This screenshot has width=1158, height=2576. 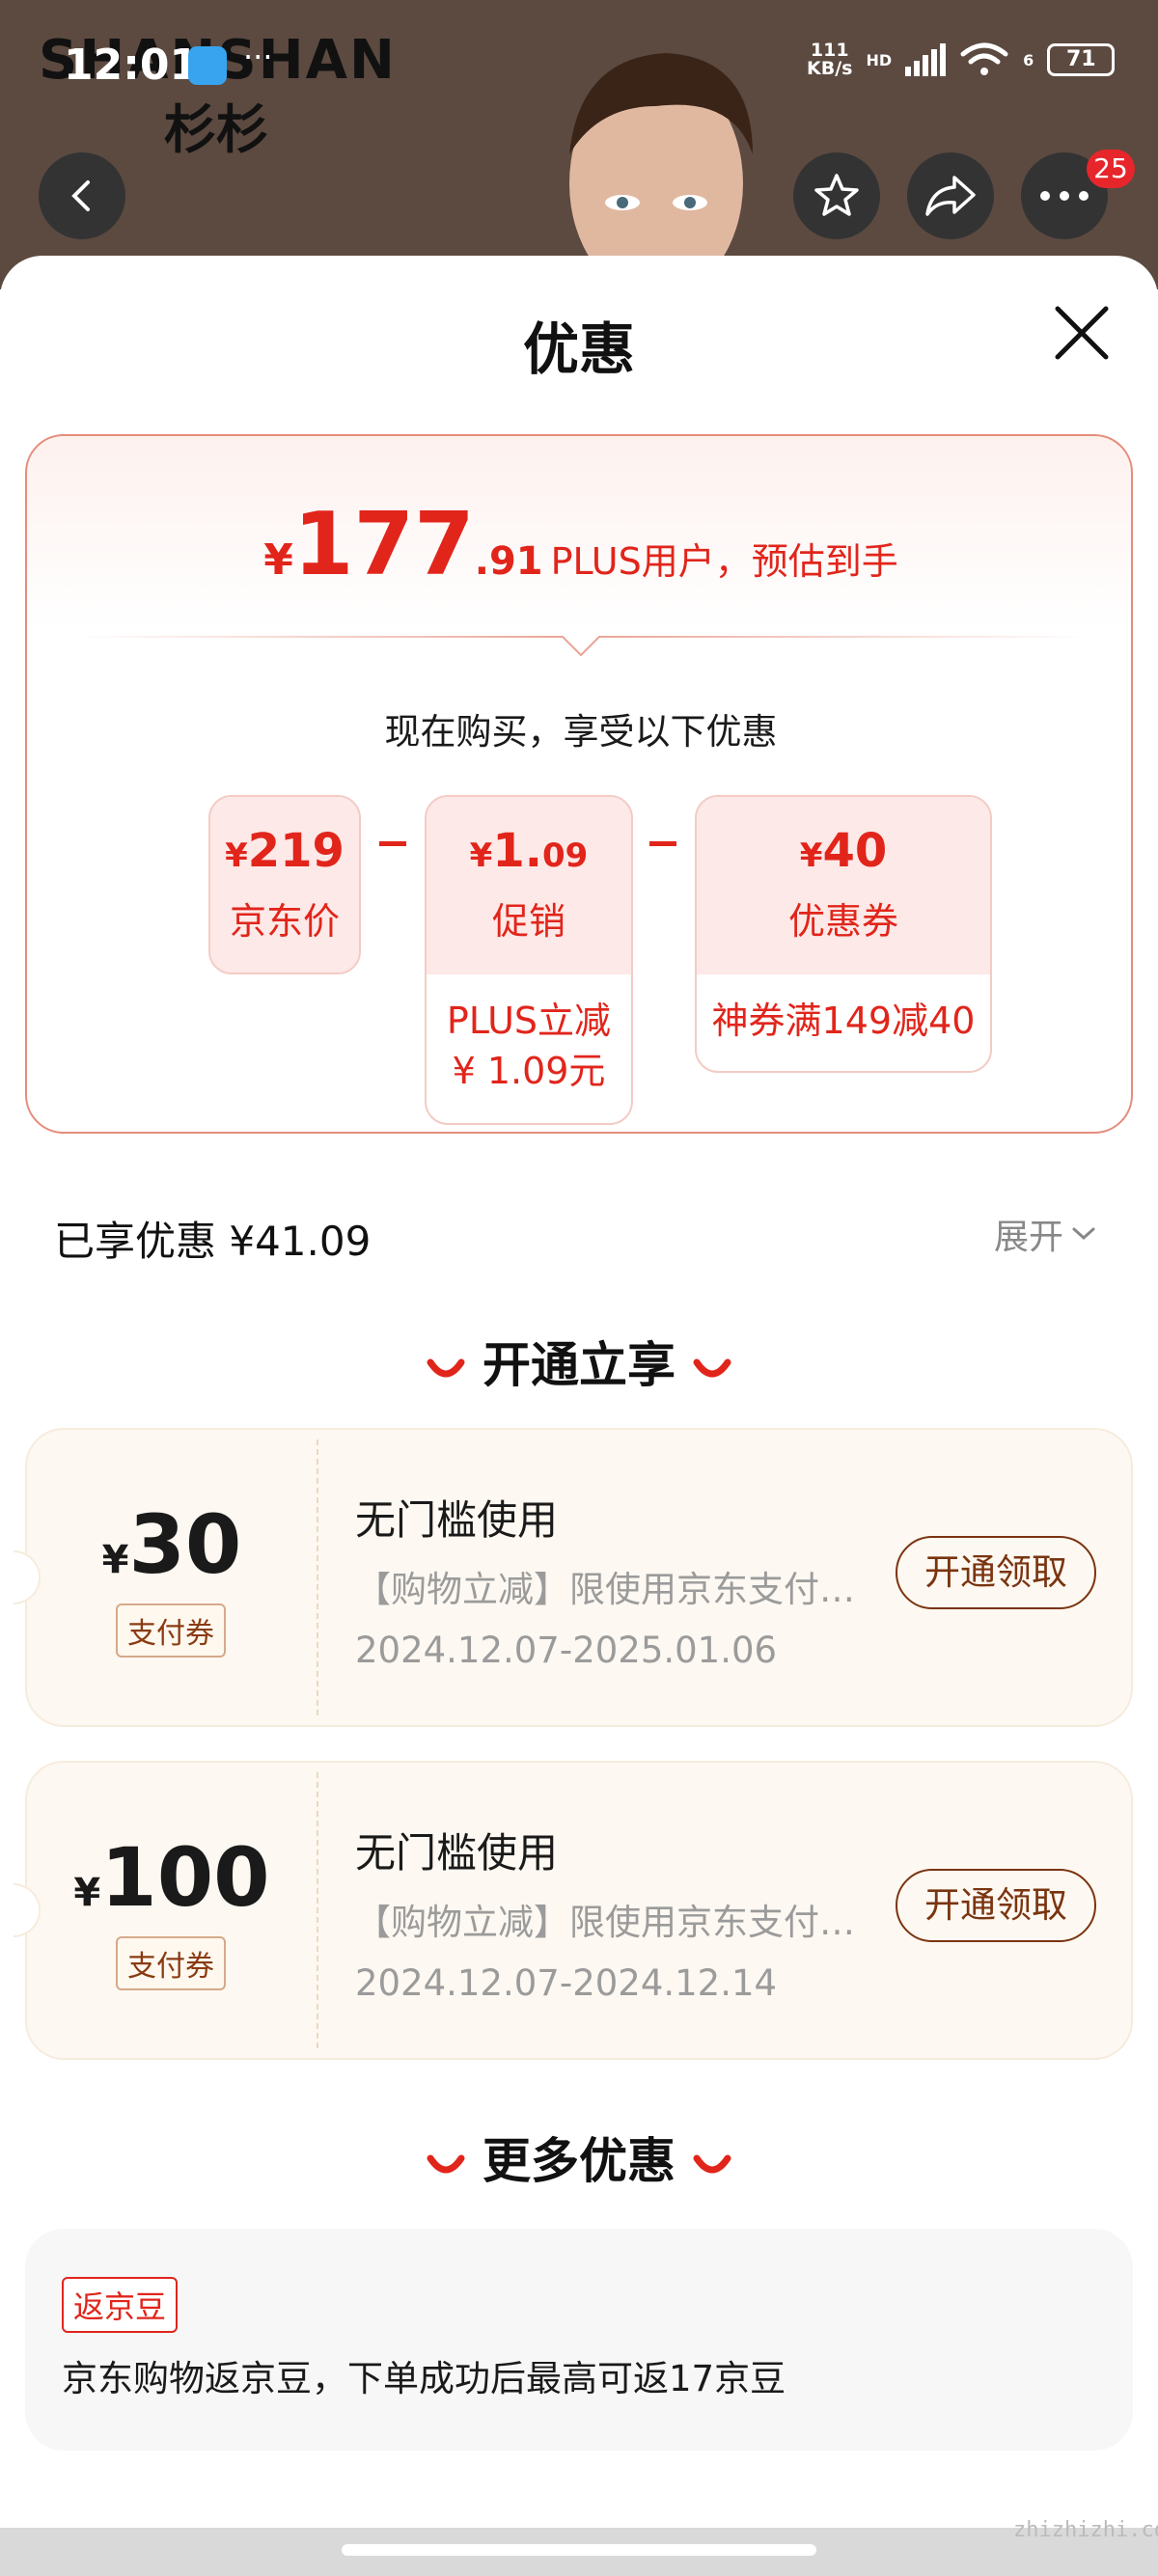 I want to click on expand-label: 展开, so click(x=1029, y=1238).